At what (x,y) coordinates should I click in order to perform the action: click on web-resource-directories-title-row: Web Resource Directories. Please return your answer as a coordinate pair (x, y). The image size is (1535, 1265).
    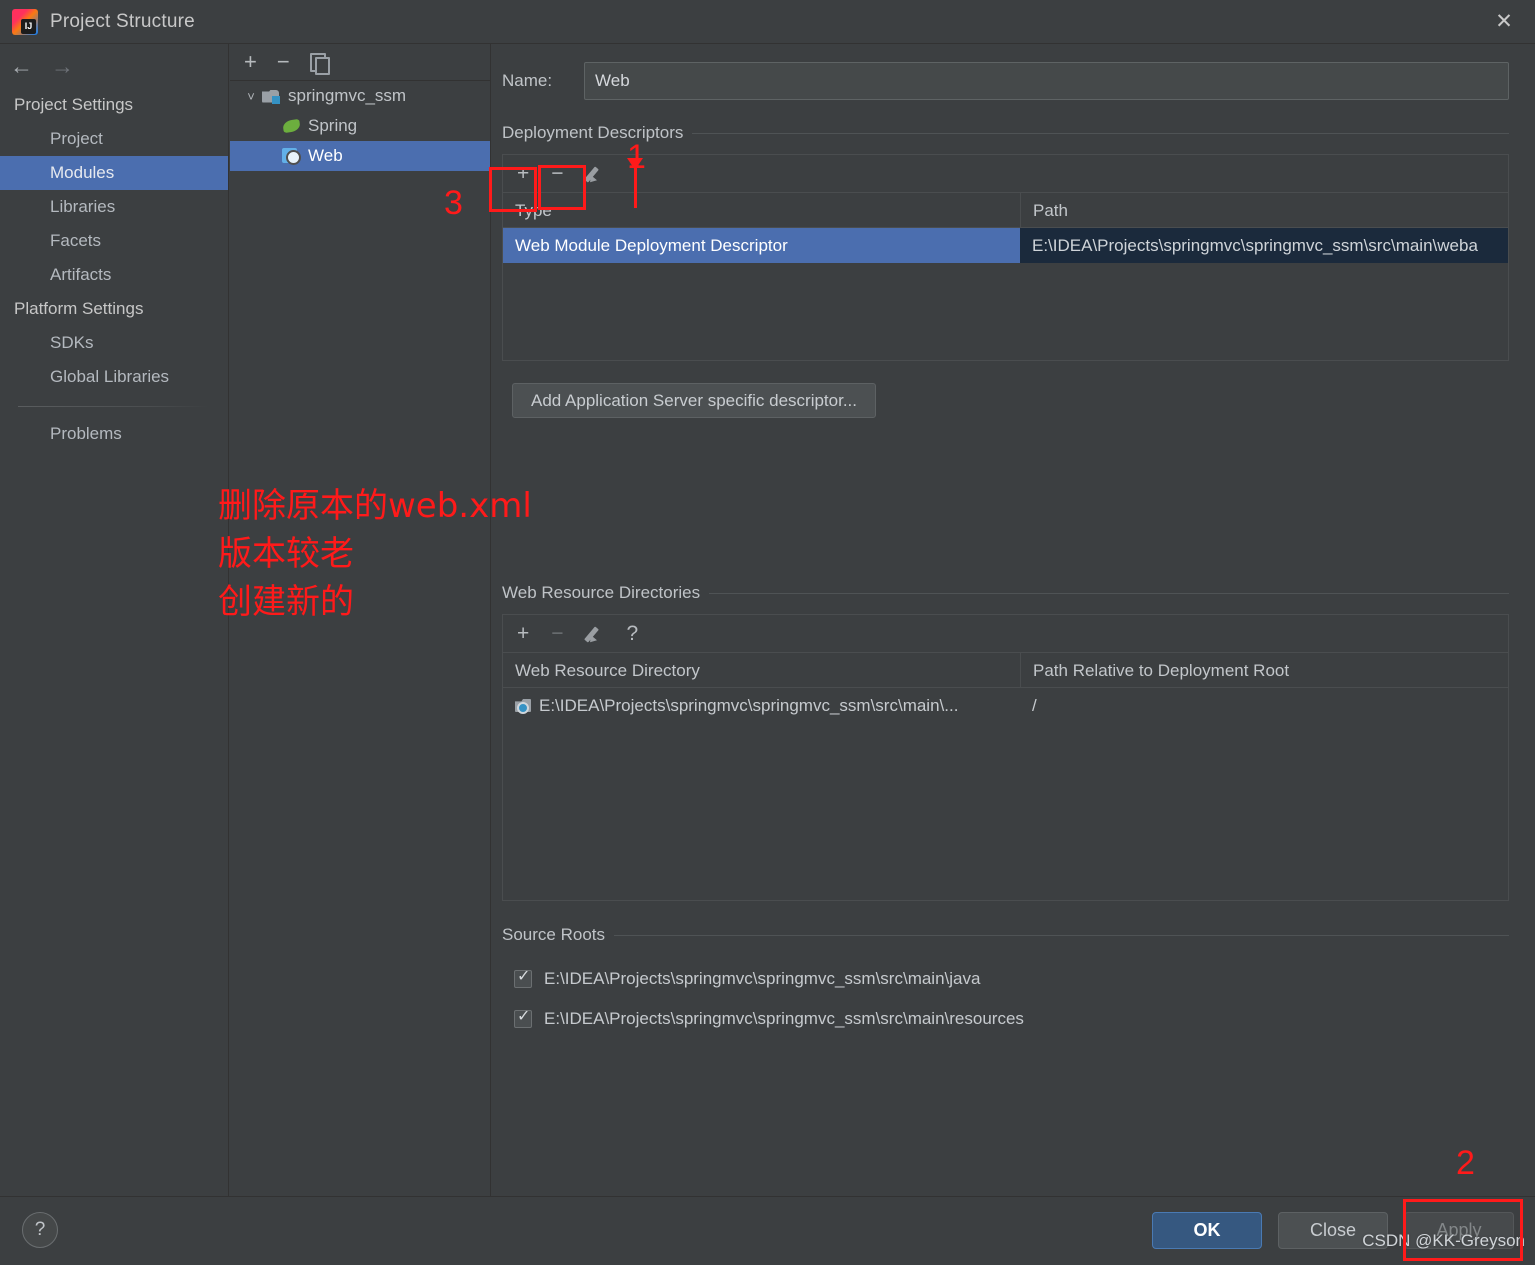
    Looking at the image, I should click on (1018, 593).